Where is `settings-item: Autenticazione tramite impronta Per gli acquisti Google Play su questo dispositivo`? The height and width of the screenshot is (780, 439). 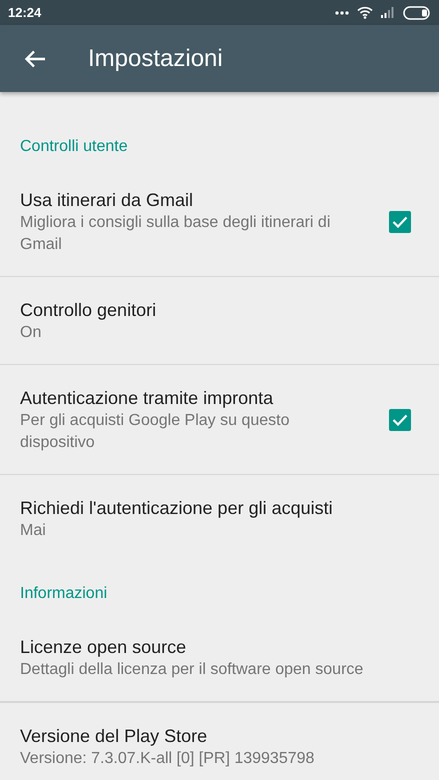
settings-item: Autenticazione tramite impronta Per gli acquisti Google Play su questo dispositivo is located at coordinates (219, 420).